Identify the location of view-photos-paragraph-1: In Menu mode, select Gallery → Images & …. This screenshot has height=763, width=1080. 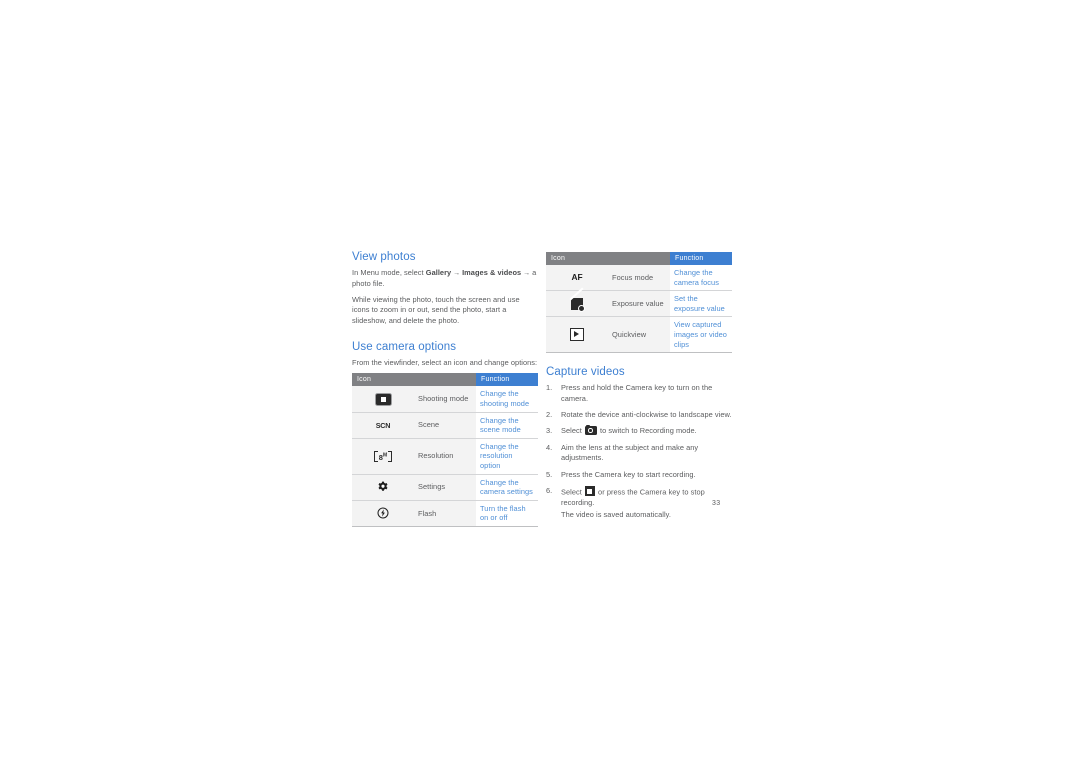
(445, 279).